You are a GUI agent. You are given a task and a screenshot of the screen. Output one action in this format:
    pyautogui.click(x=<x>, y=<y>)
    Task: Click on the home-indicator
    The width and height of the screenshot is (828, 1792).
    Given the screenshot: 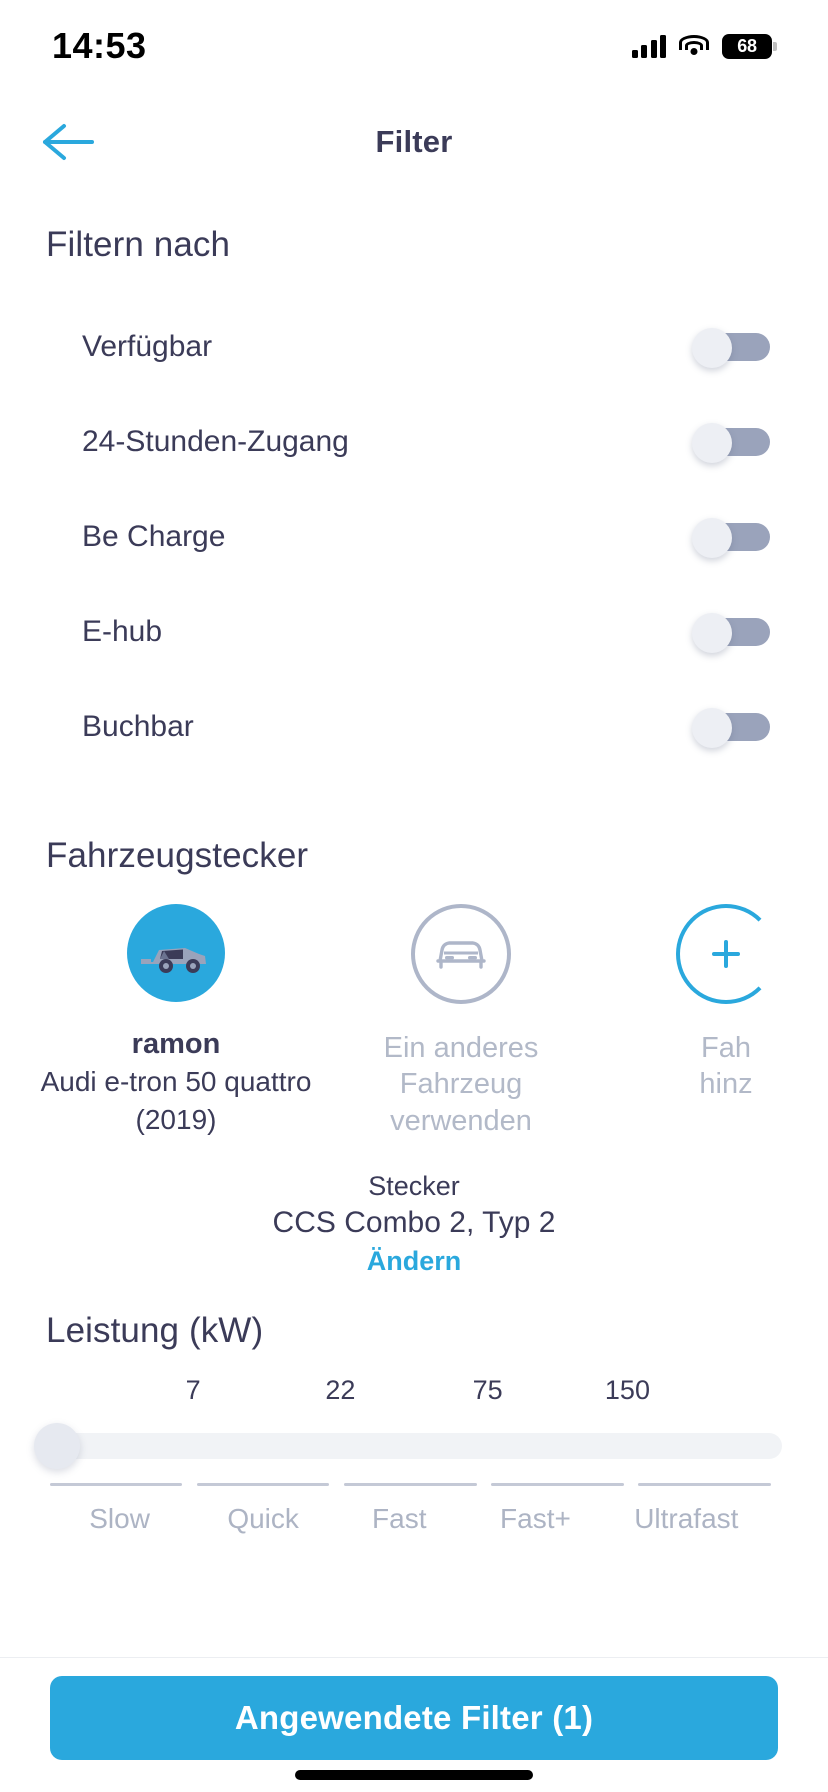 What is the action you would take?
    pyautogui.click(x=414, y=1775)
    